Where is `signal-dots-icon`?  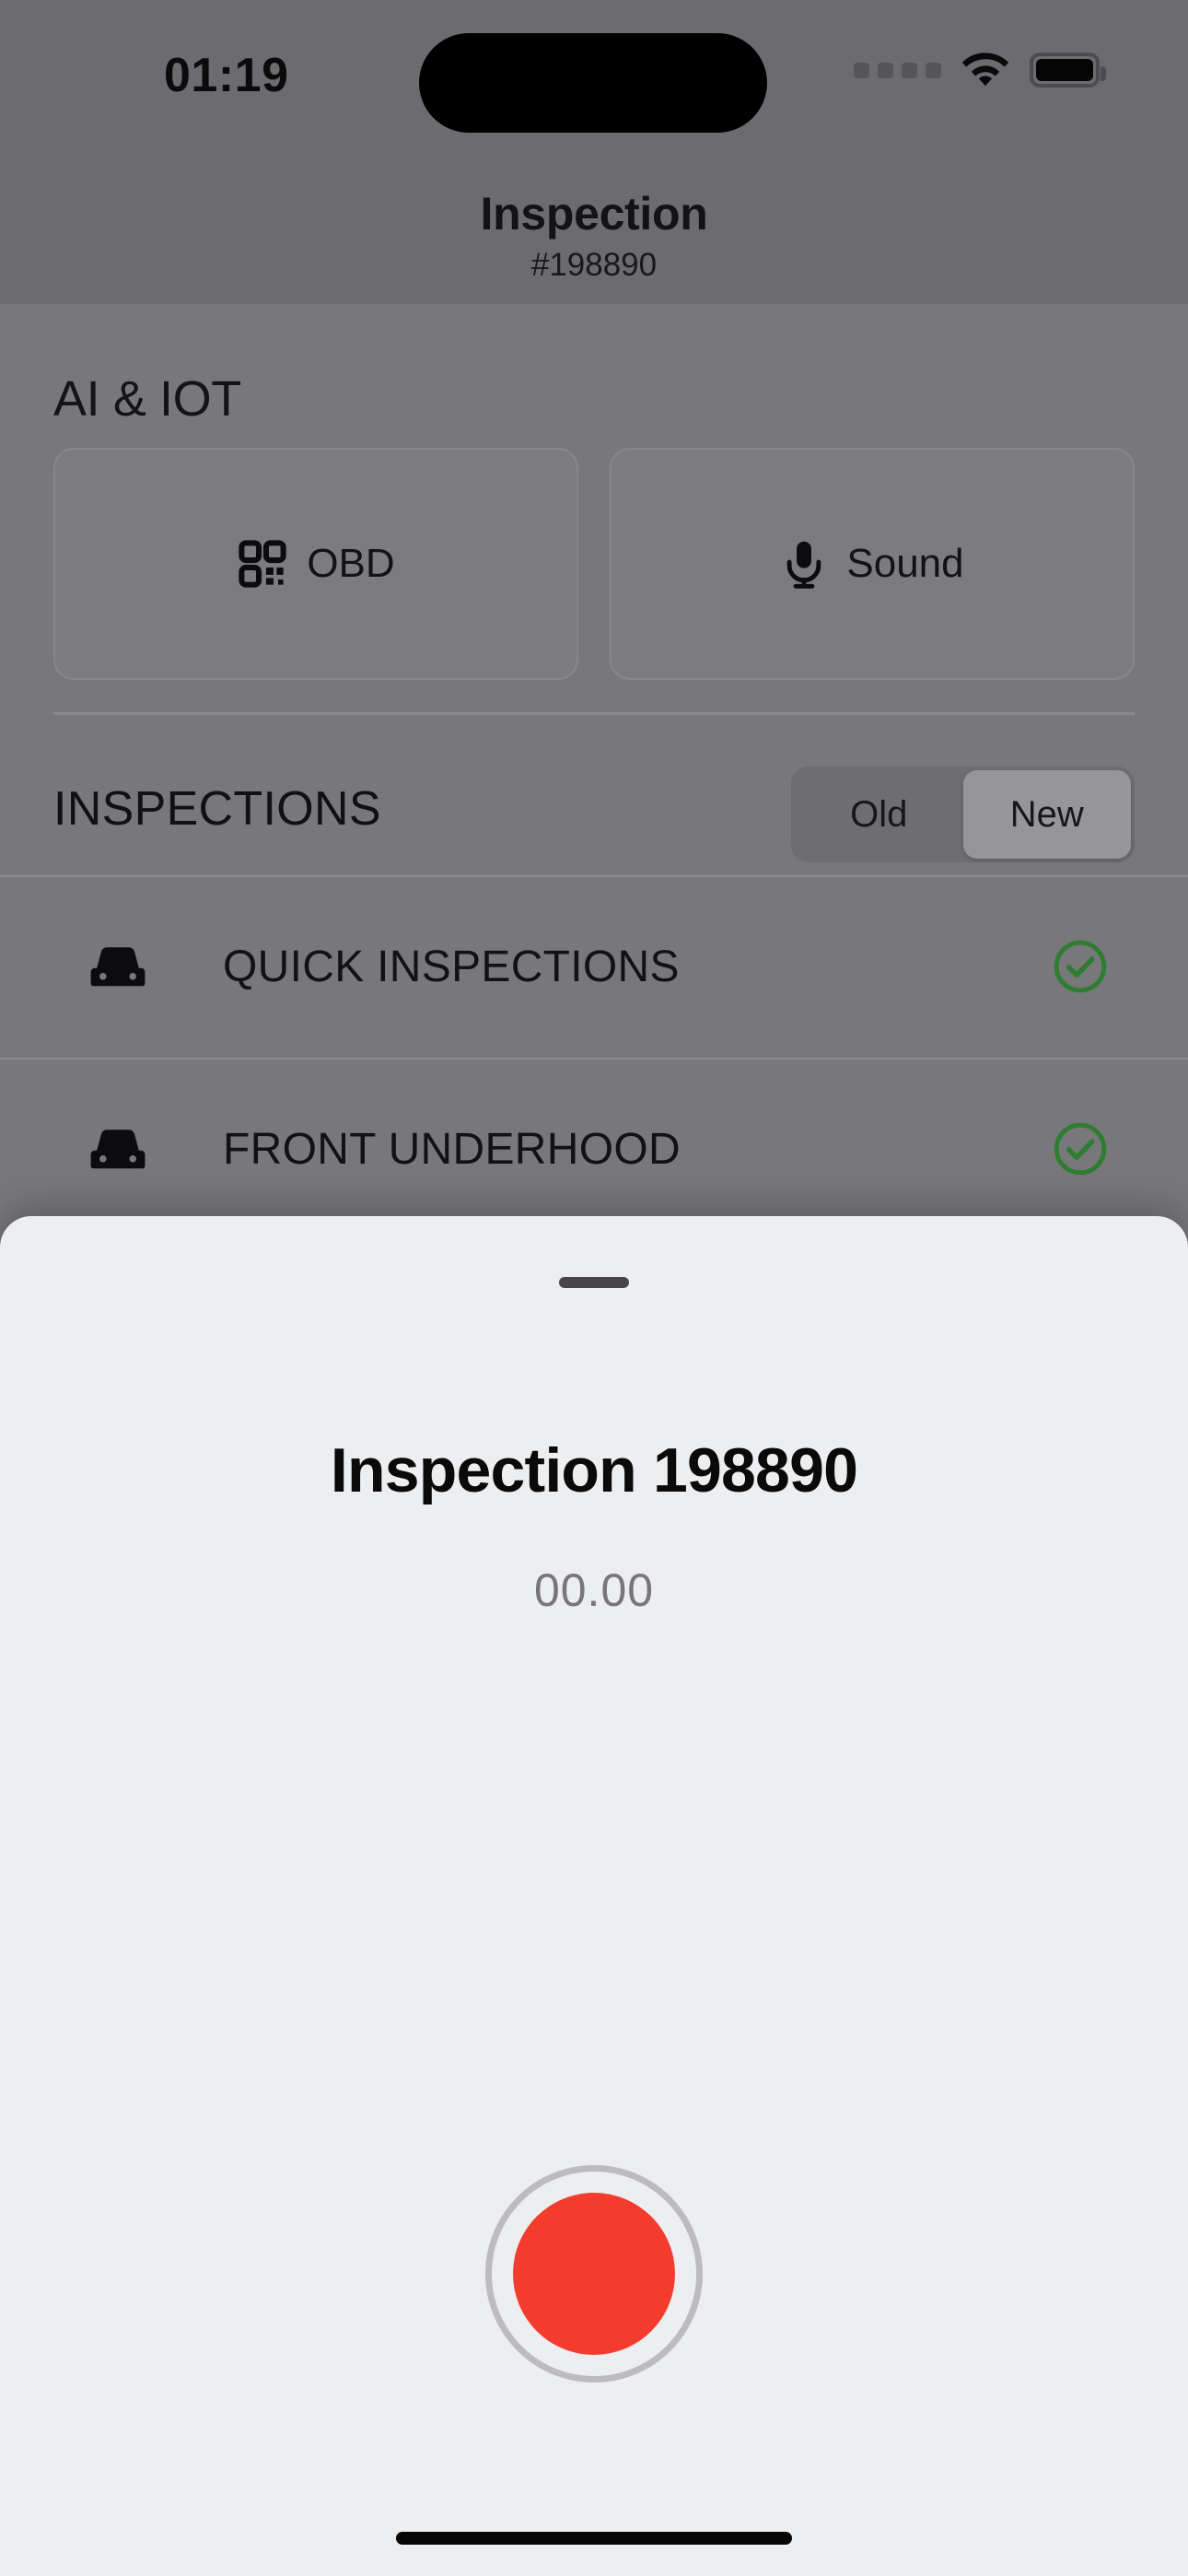 signal-dots-icon is located at coordinates (897, 70).